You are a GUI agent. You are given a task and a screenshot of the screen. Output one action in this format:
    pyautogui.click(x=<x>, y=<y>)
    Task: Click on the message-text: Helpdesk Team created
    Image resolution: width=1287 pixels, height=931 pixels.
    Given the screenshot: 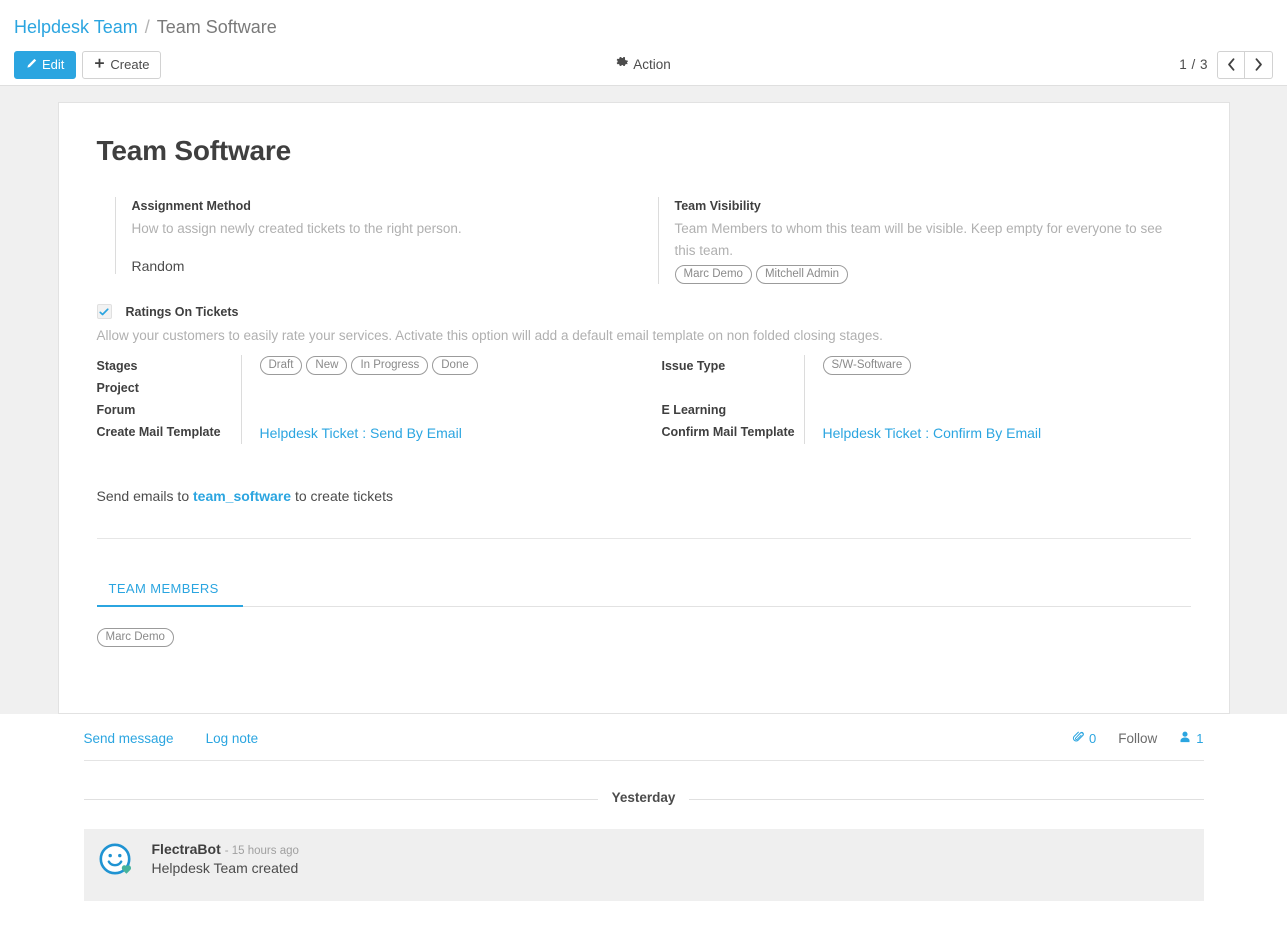 What is the action you would take?
    pyautogui.click(x=225, y=868)
    